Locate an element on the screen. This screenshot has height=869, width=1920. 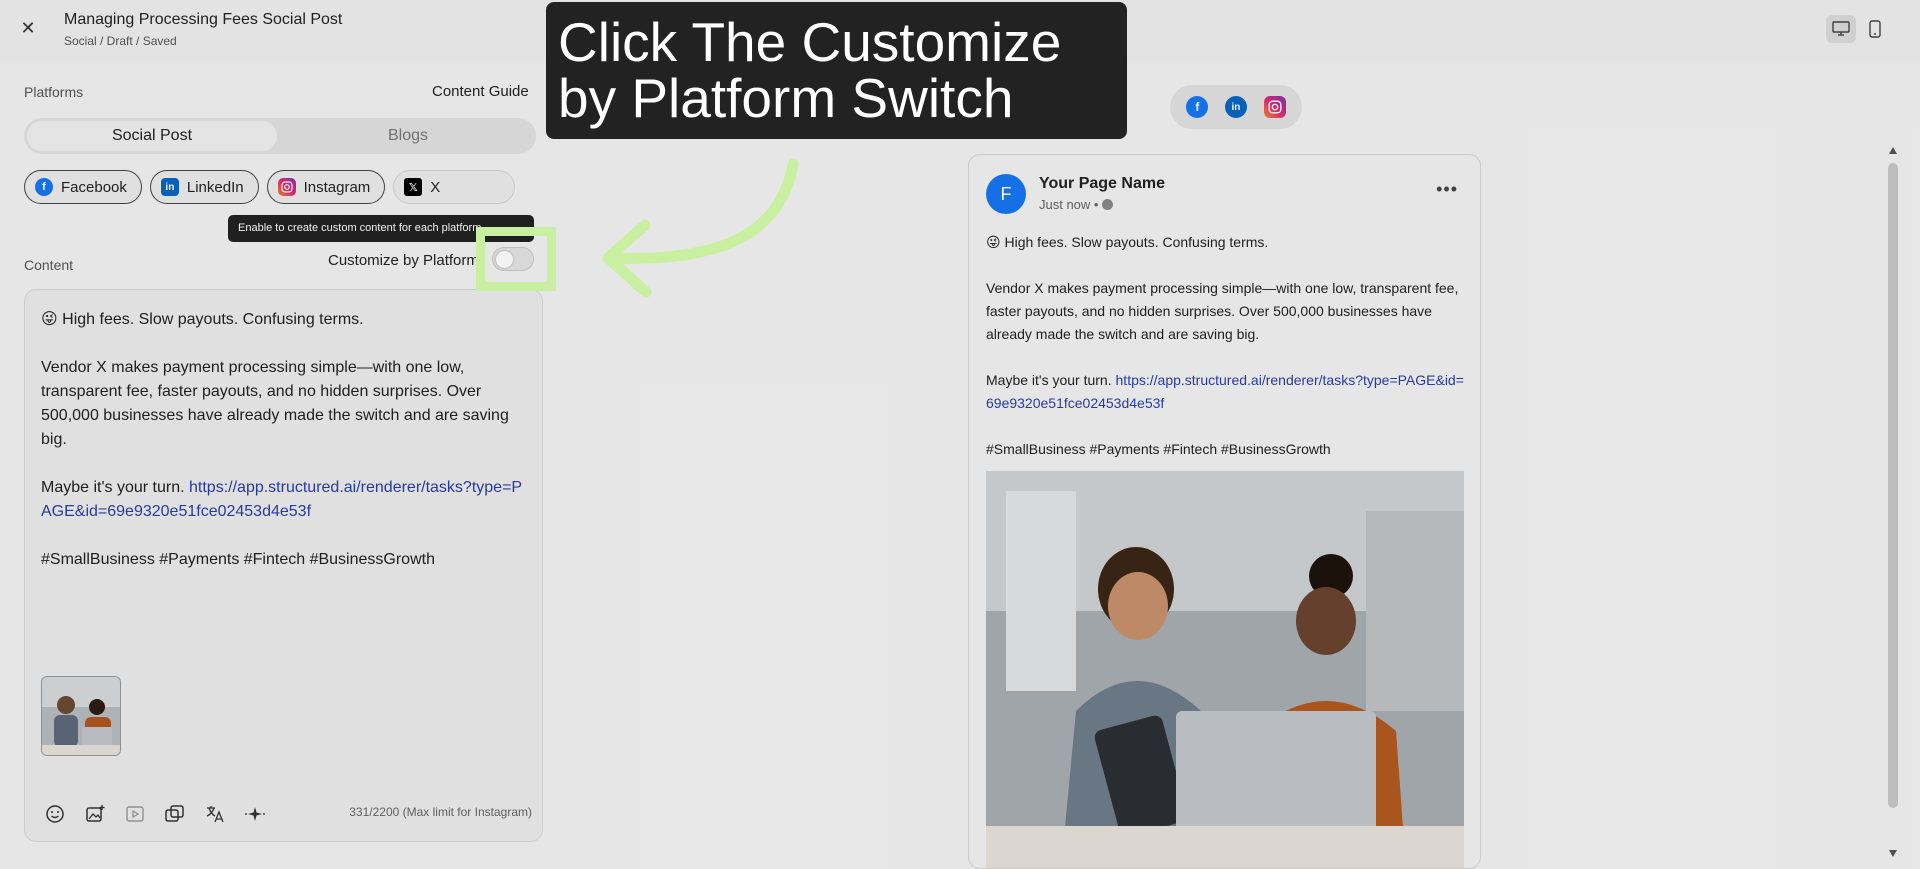
chip-label: LinkedIn is located at coordinates (215, 187).